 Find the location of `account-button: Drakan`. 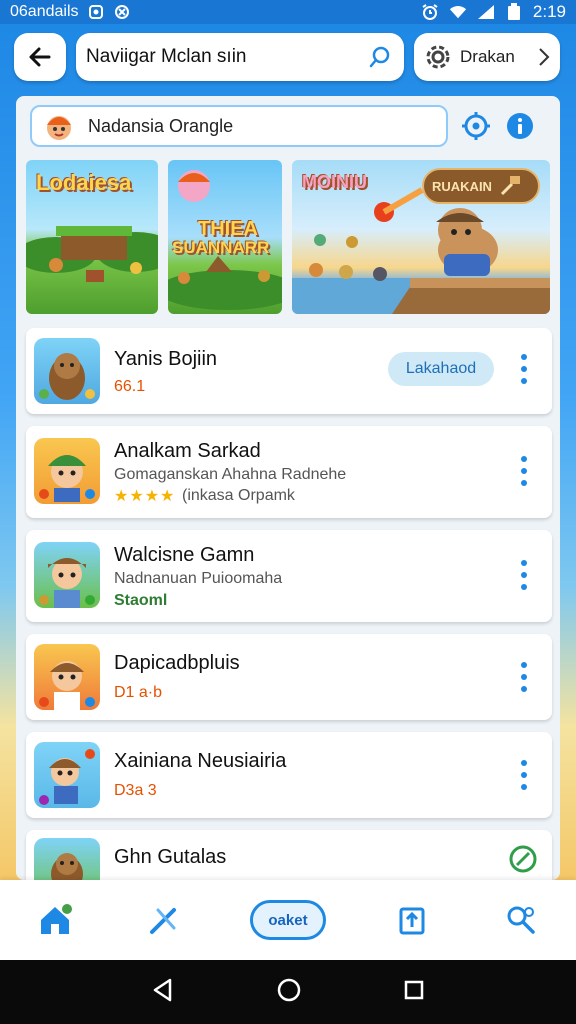

account-button: Drakan is located at coordinates (487, 57).